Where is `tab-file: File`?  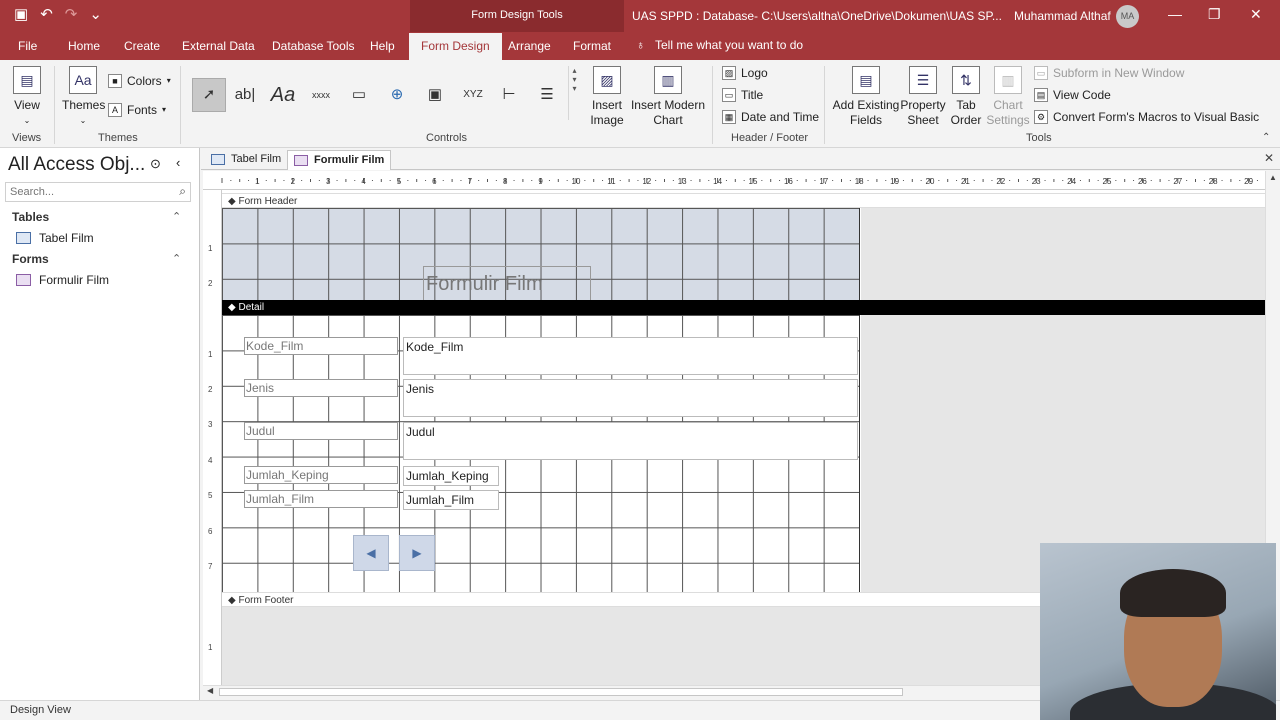
tab-file: File is located at coordinates (27, 46).